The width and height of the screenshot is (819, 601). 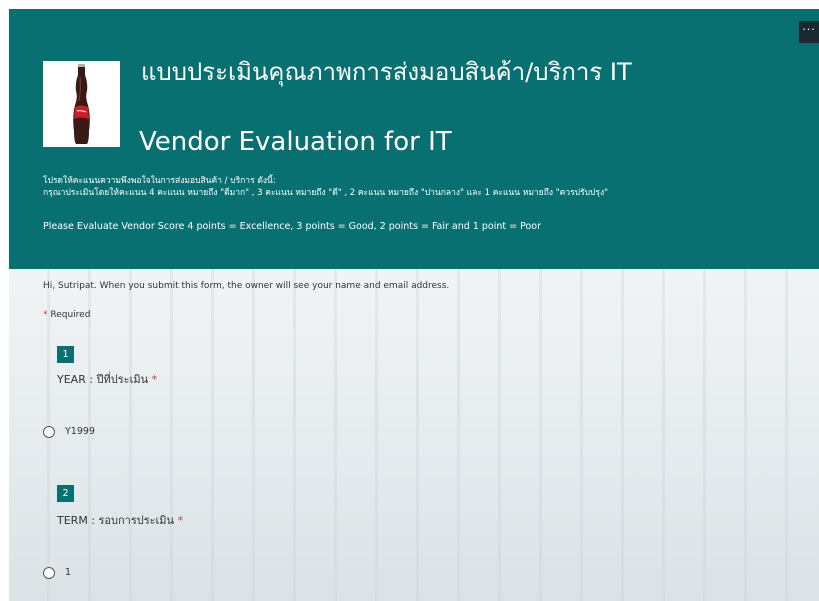 I want to click on required-note: * Required, so click(x=66, y=315).